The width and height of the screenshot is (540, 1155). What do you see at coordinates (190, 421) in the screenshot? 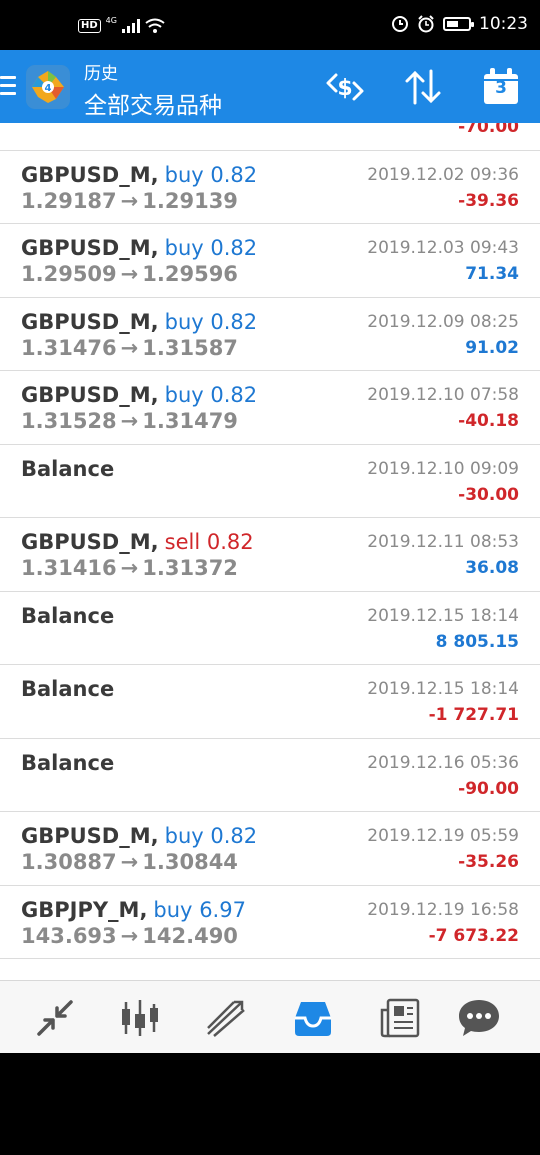
I see `close-price: 1.31479` at bounding box center [190, 421].